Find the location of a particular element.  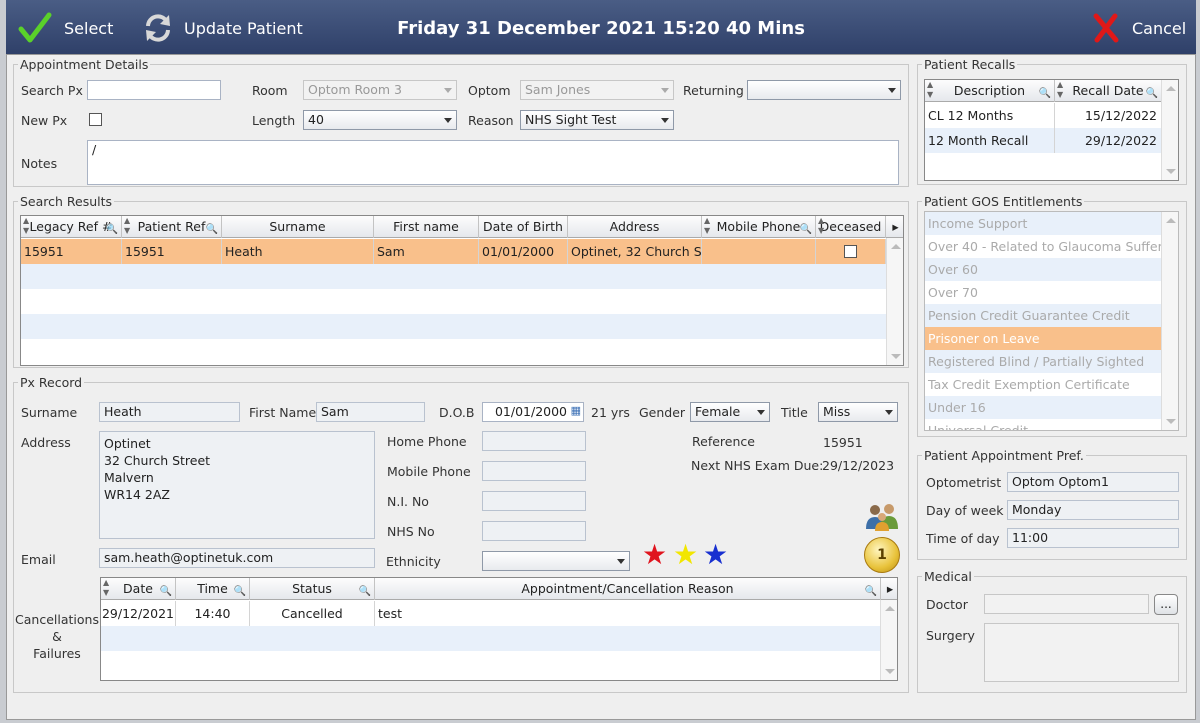

family-icon is located at coordinates (882, 516).